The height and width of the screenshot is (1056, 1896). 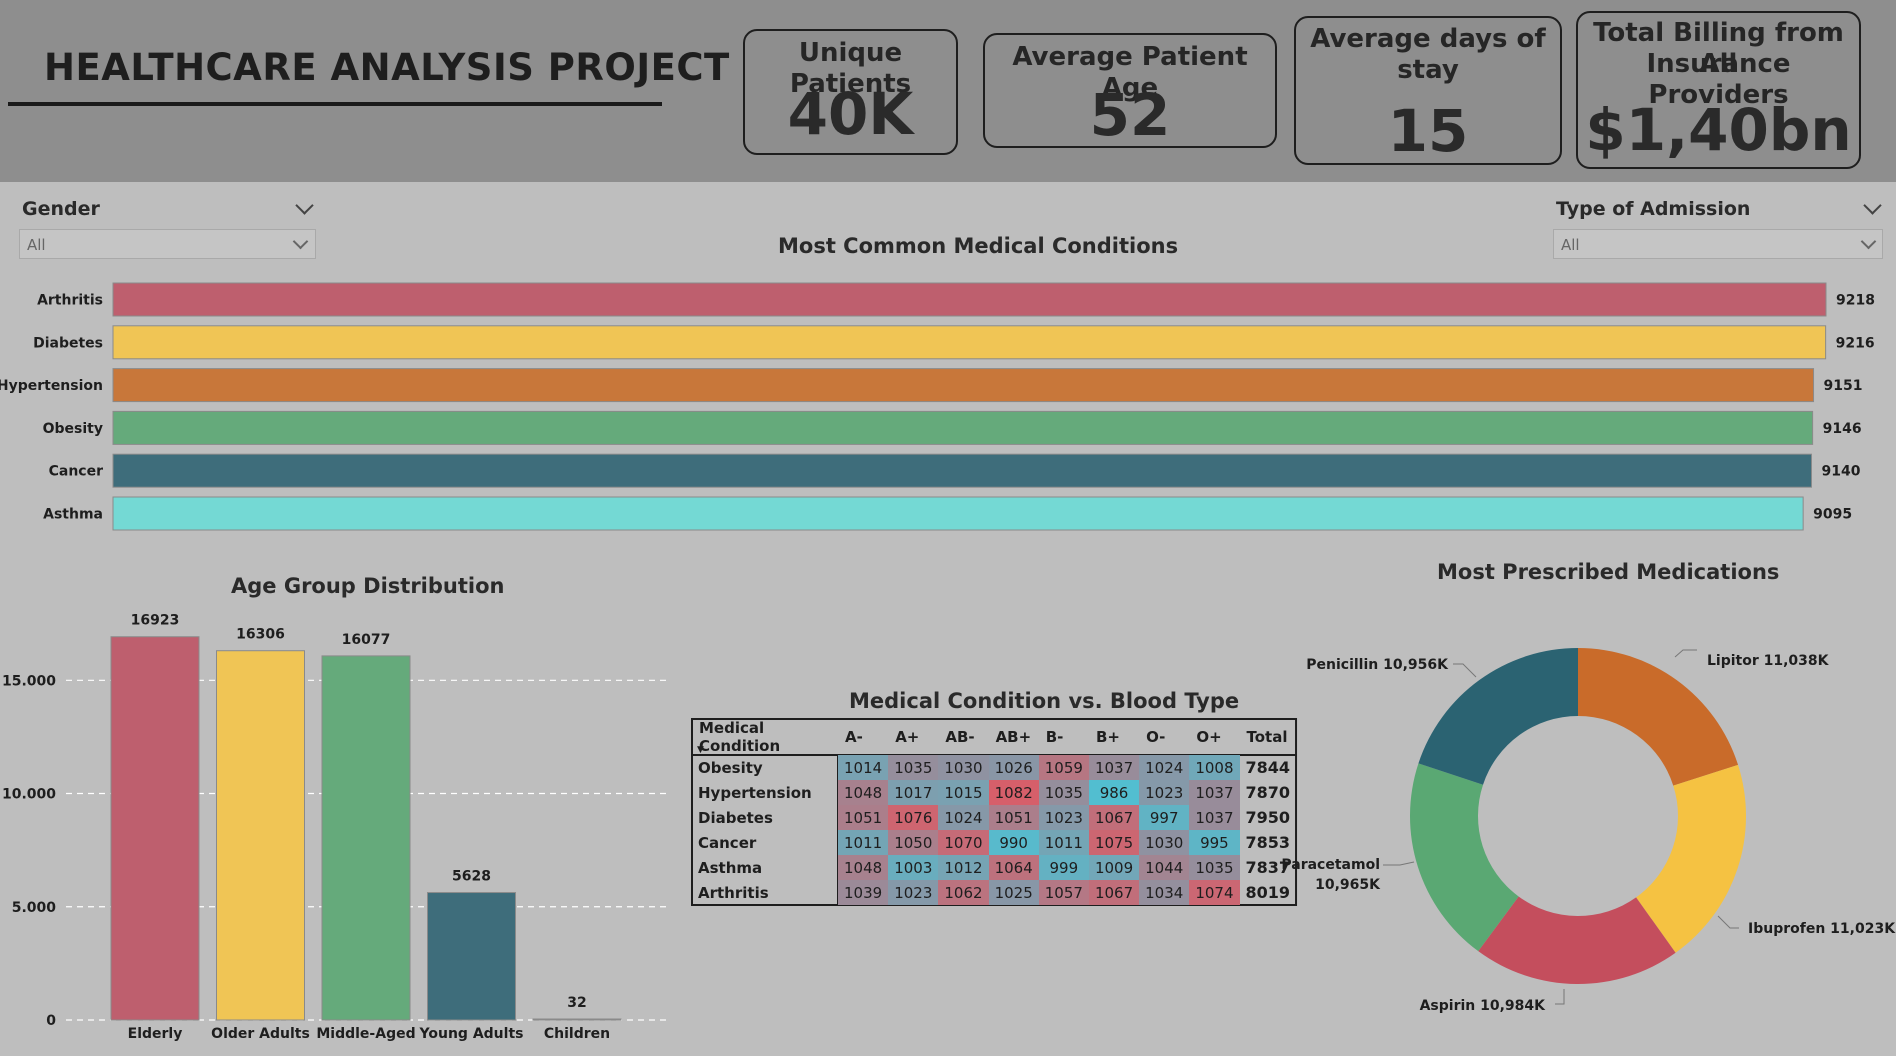 I want to click on table-cell: 1076, so click(x=913, y=817).